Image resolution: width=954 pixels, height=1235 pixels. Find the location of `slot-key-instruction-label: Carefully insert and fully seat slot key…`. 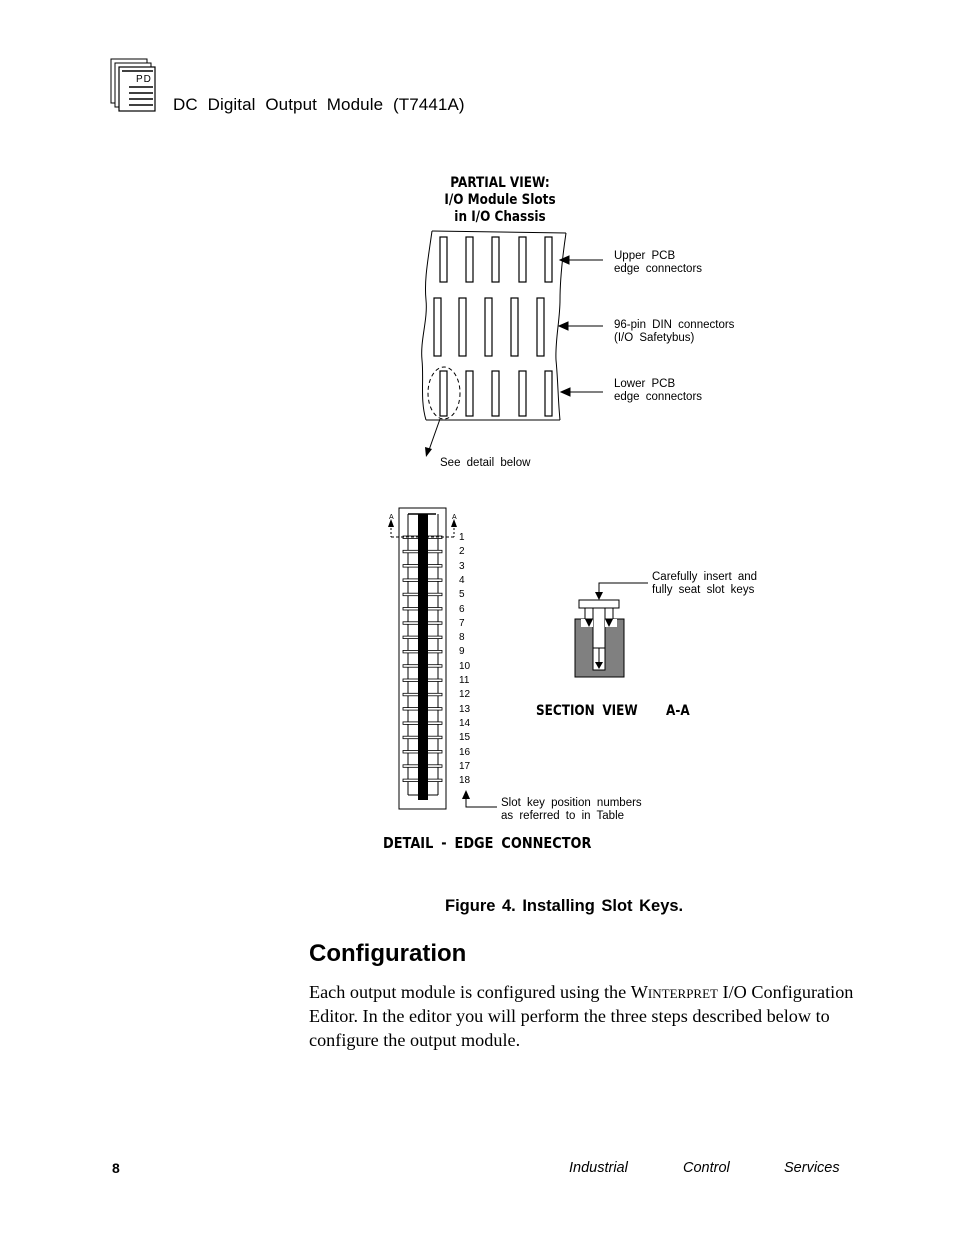

slot-key-instruction-label: Carefully insert and fully seat slot key… is located at coordinates (704, 584).